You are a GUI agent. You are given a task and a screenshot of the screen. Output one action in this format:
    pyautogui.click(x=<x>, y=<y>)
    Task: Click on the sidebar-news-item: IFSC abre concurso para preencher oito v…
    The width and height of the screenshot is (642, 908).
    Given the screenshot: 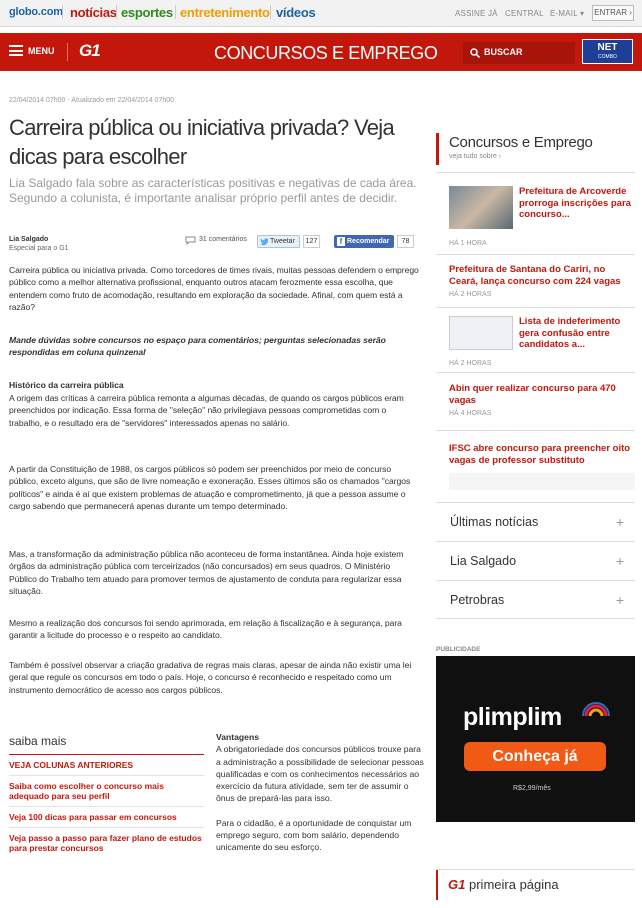 What is the action you would take?
    pyautogui.click(x=542, y=454)
    